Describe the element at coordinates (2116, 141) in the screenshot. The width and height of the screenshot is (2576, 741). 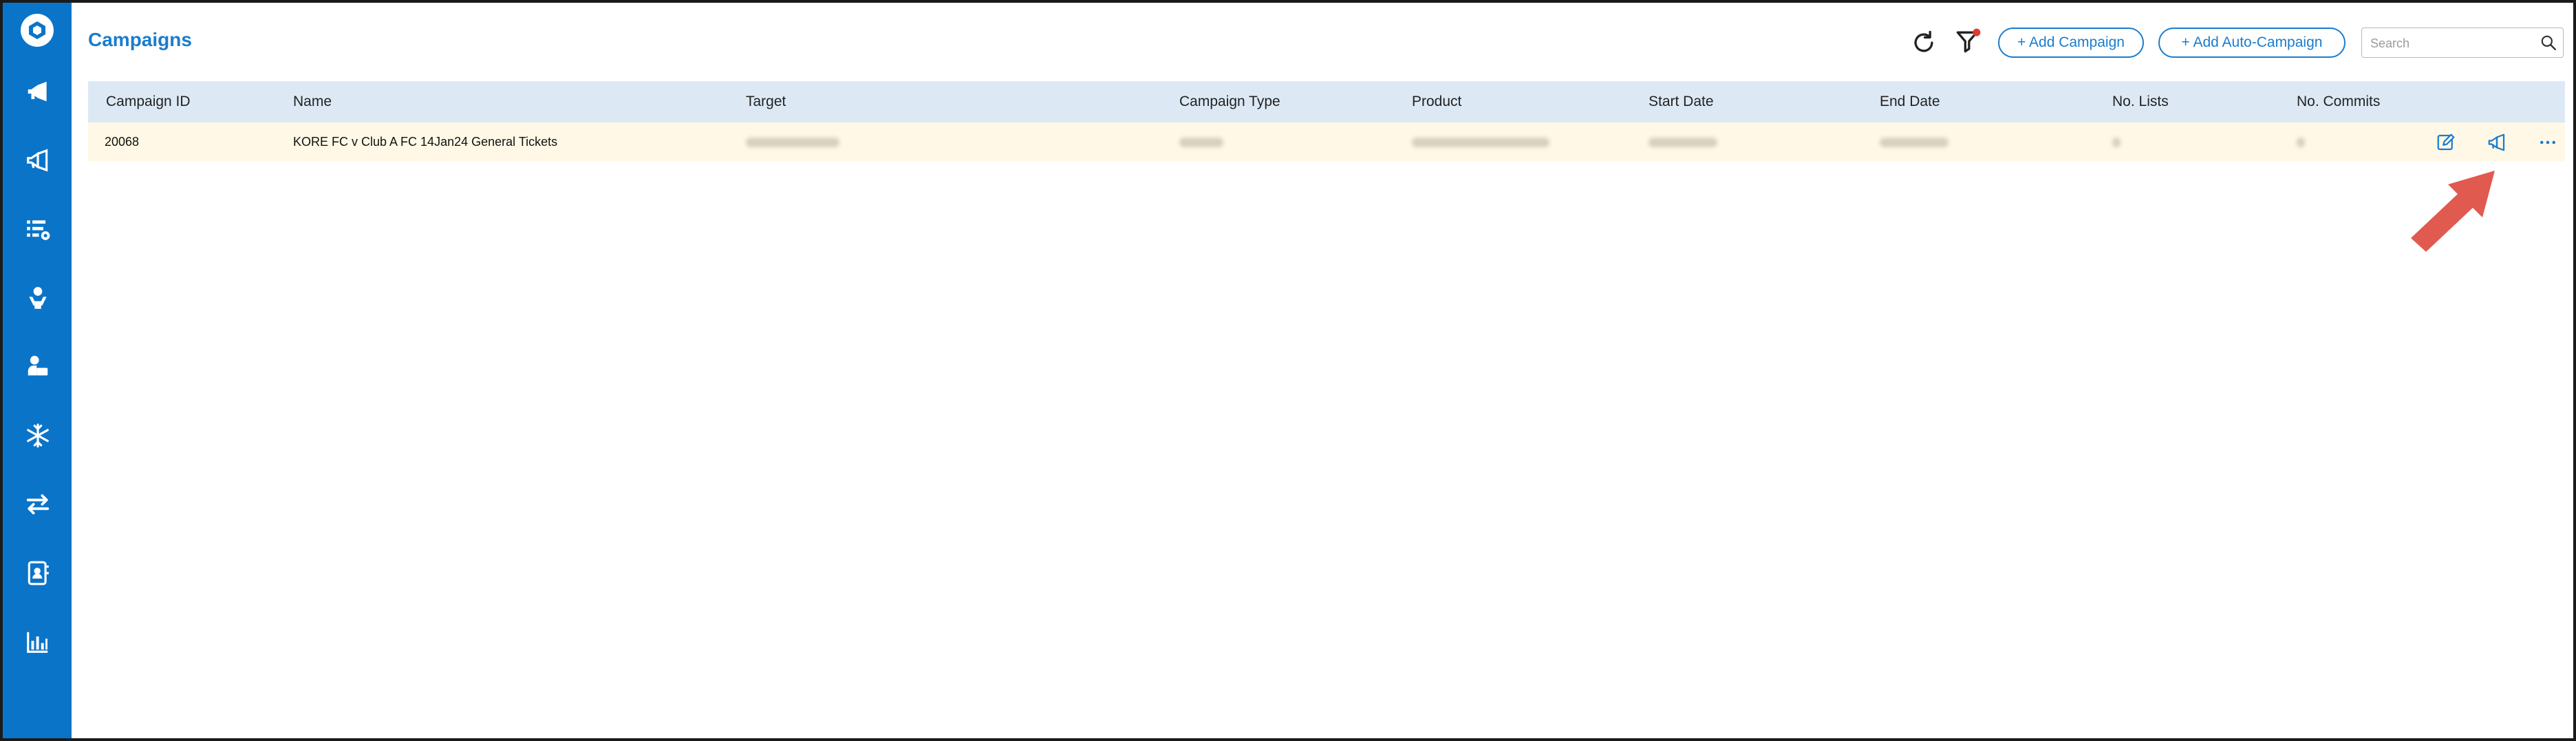
I see `cell-no-lists-redacted` at that location.